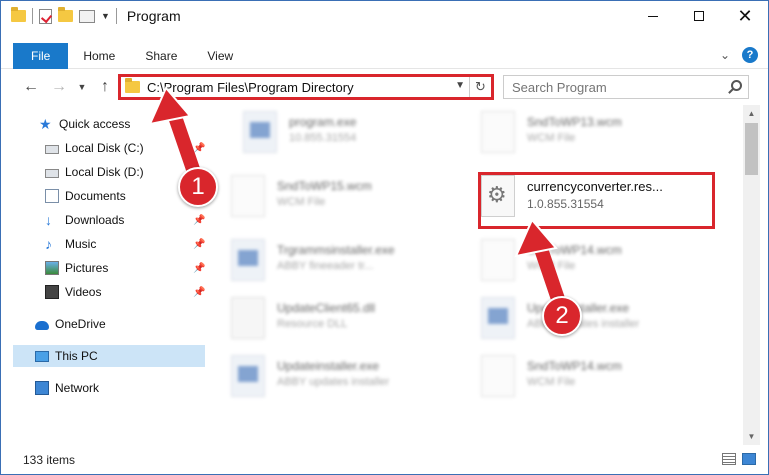 This screenshot has width=769, height=475. I want to click on refresh-icon: ↻, so click(480, 87).